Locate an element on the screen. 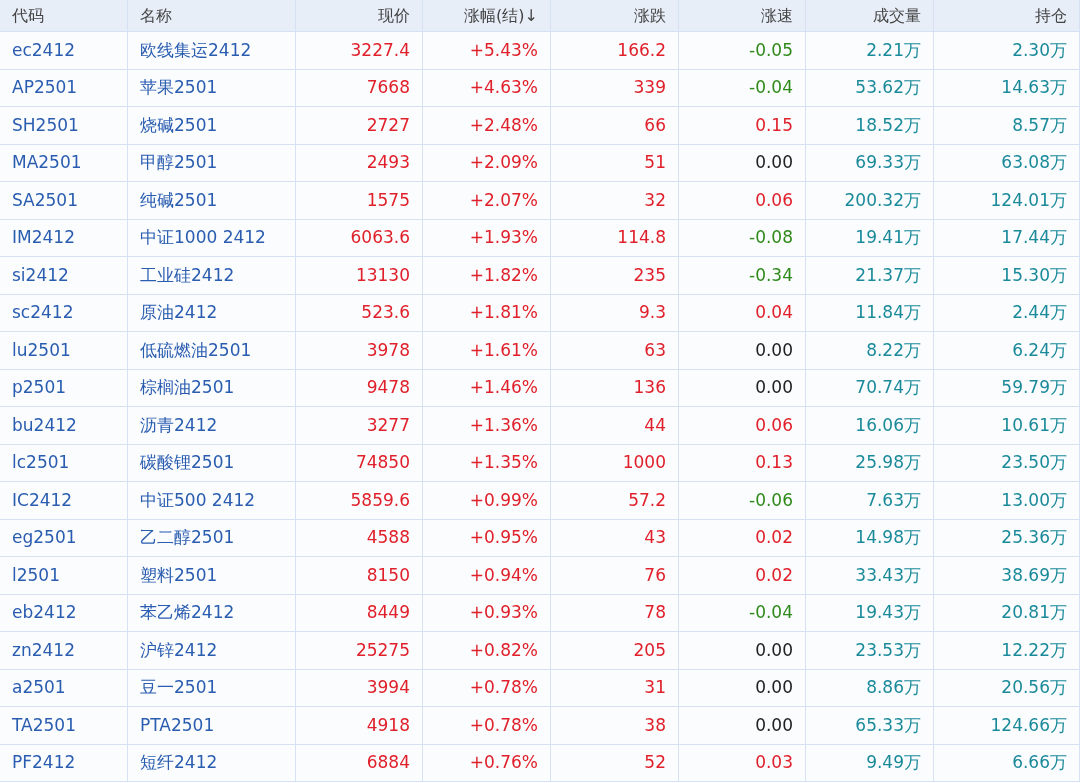 Image resolution: width=1080 pixels, height=783 pixels. table-cell: 甲醇2501 is located at coordinates (212, 162).